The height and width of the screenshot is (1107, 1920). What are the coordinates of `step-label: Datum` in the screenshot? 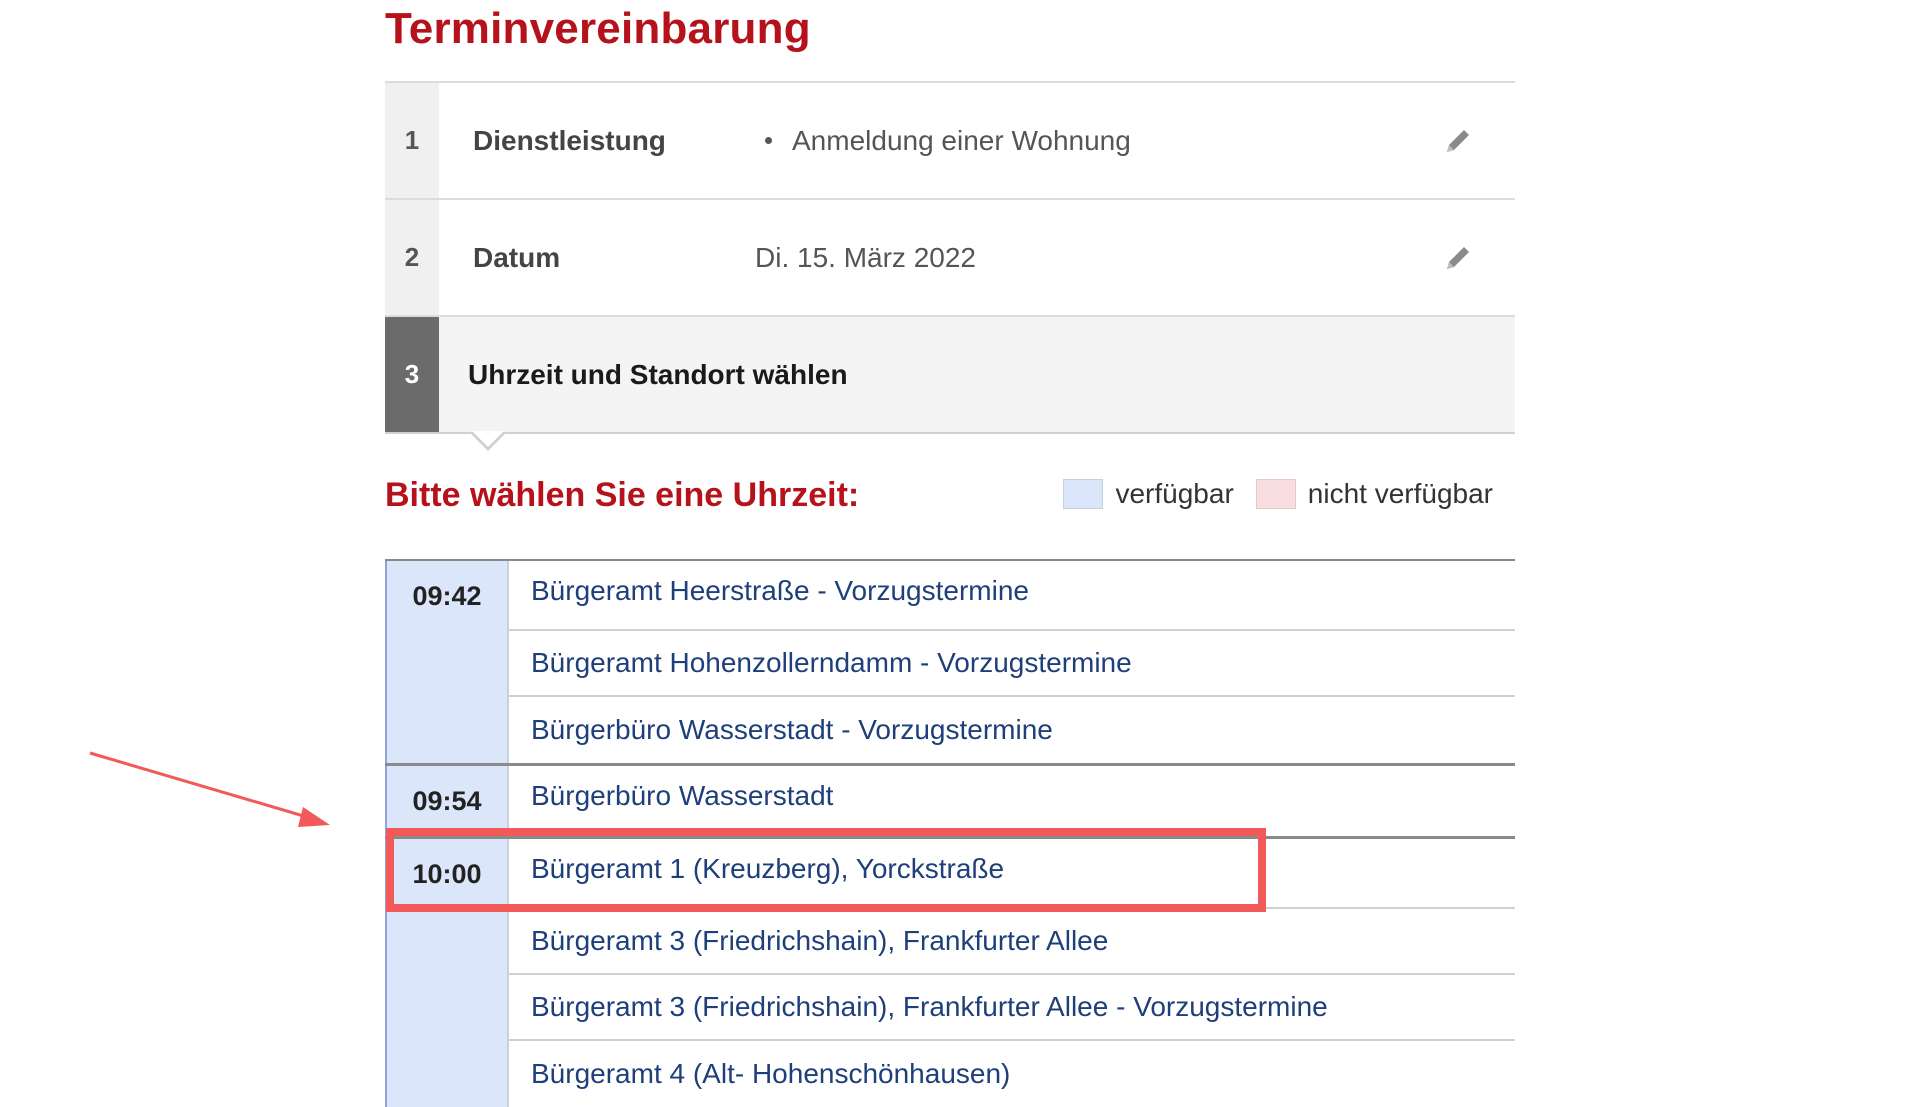 It's located at (517, 257).